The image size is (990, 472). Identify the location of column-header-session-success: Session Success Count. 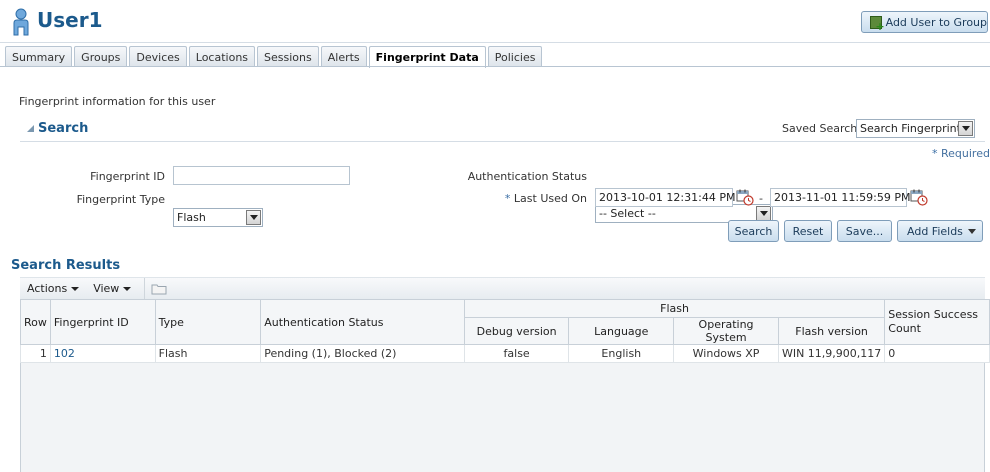
(937, 322).